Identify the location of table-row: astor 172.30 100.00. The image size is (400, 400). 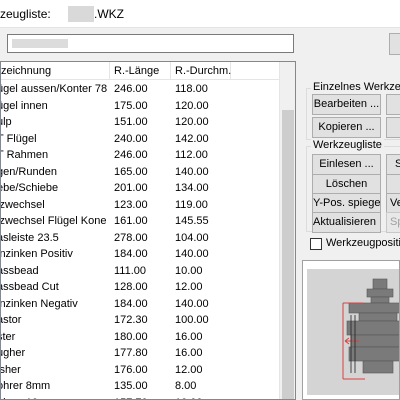
(140, 320).